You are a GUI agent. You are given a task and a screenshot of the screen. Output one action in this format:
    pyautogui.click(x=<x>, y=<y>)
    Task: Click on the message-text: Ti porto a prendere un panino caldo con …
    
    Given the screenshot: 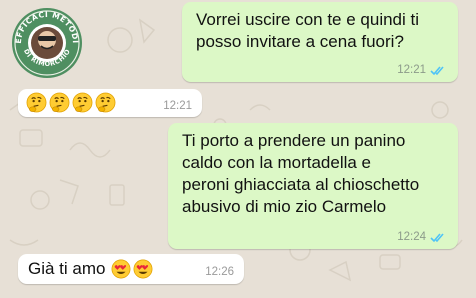 What is the action you would take?
    pyautogui.click(x=301, y=173)
    